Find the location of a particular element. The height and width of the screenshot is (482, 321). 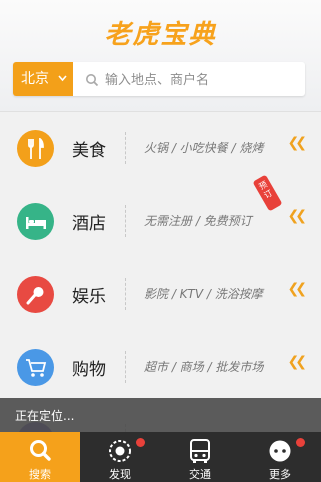

city-label: 北京 is located at coordinates (35, 79).